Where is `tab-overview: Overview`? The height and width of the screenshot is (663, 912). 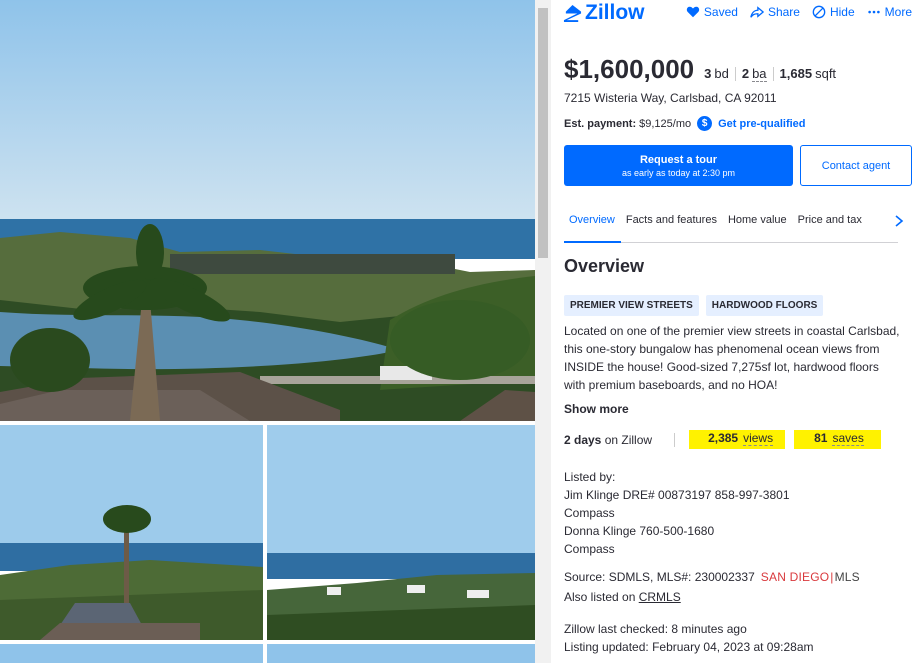
tab-overview: Overview is located at coordinates (592, 224).